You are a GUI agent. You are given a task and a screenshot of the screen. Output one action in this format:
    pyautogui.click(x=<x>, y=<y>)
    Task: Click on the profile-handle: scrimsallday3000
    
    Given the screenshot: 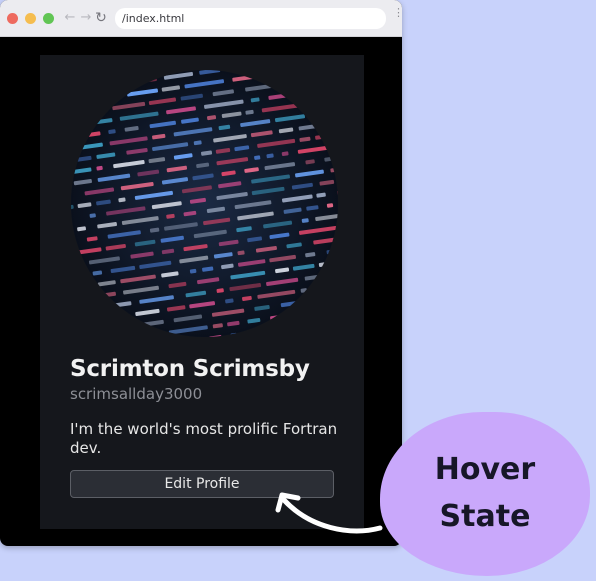 What is the action you would take?
    pyautogui.click(x=136, y=394)
    